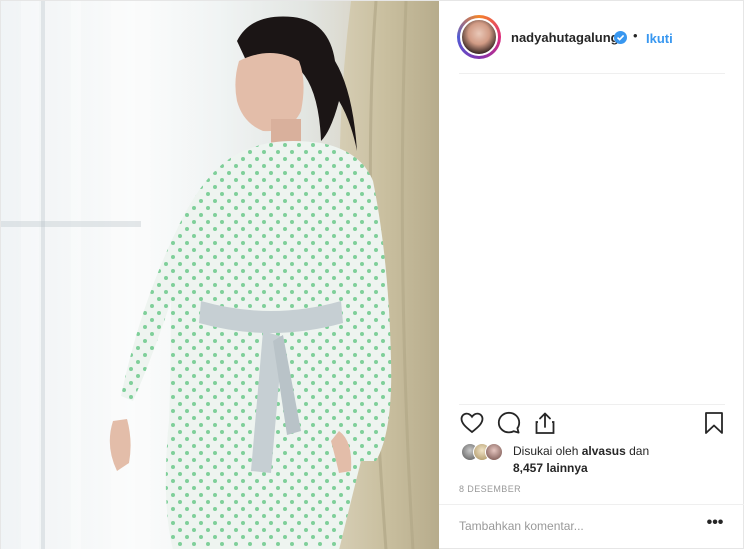 Image resolution: width=744 pixels, height=549 pixels. Describe the element at coordinates (546, 451) in the screenshot. I see `likes-prefix: Disukai oleh` at that location.